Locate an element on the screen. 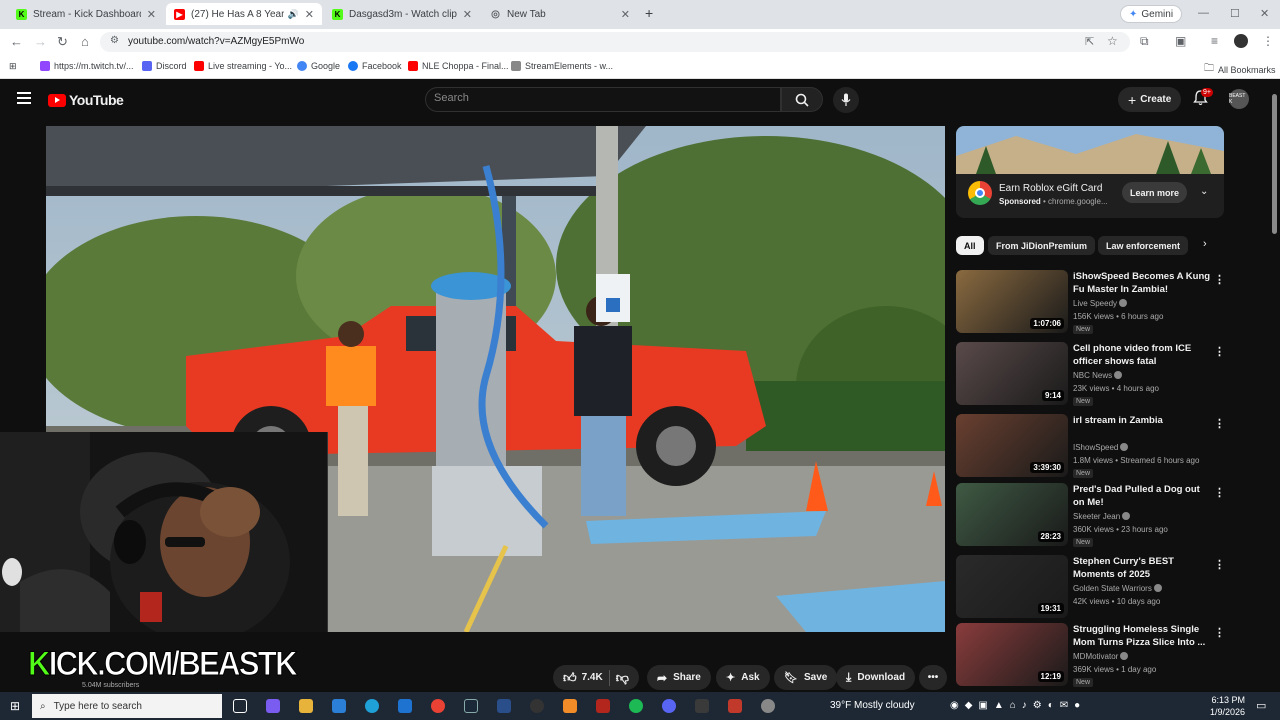 This screenshot has width=1280, height=720. obs-icon is located at coordinates (537, 706).